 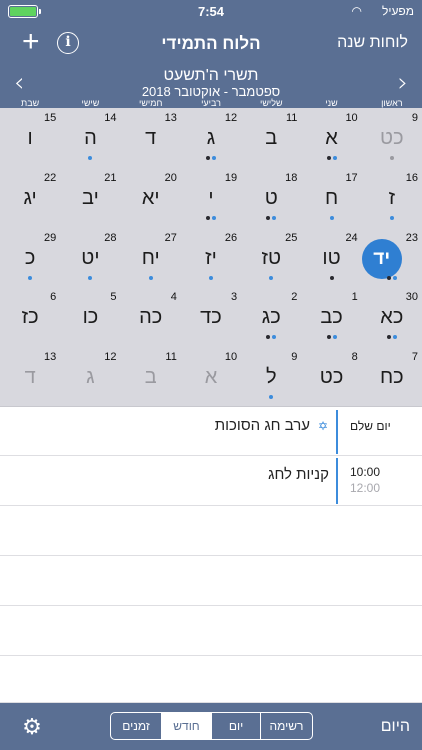 I want to click on gregorian-day-number: 9, so click(x=414, y=118).